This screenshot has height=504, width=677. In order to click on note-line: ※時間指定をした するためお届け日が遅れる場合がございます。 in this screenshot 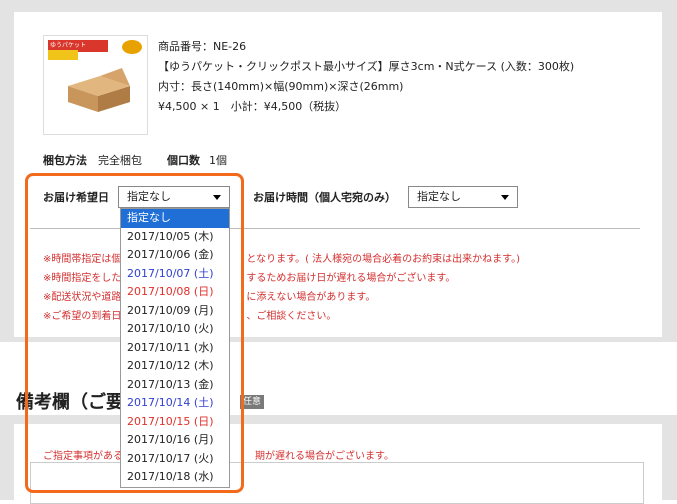, I will do `click(249, 276)`.